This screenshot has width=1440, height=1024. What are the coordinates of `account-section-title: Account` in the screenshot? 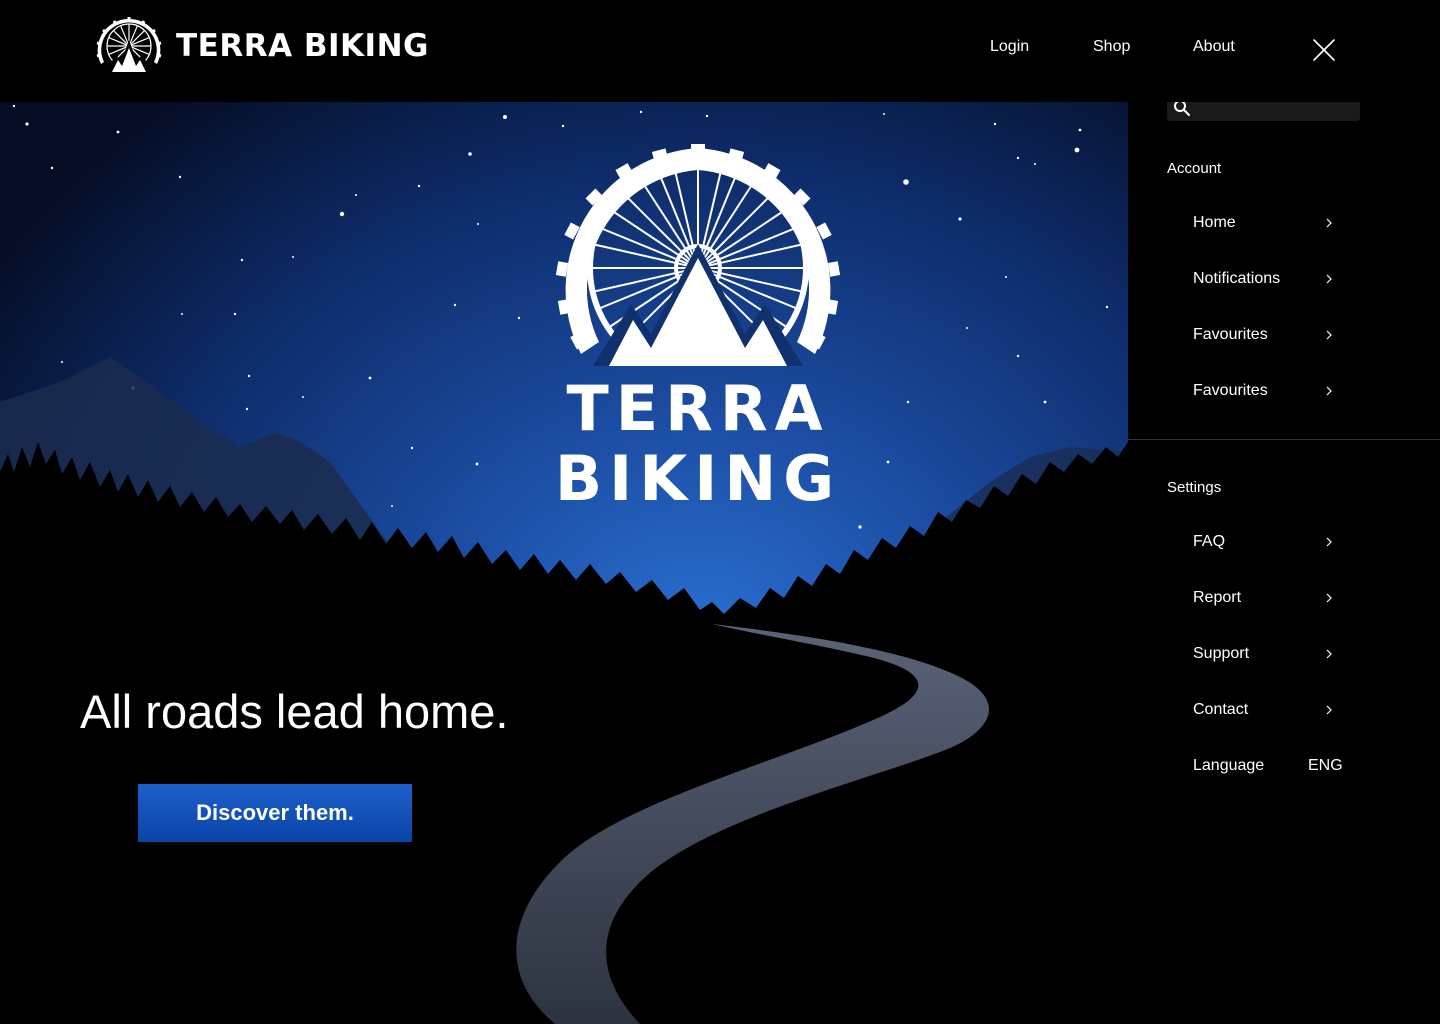 It's located at (1194, 168).